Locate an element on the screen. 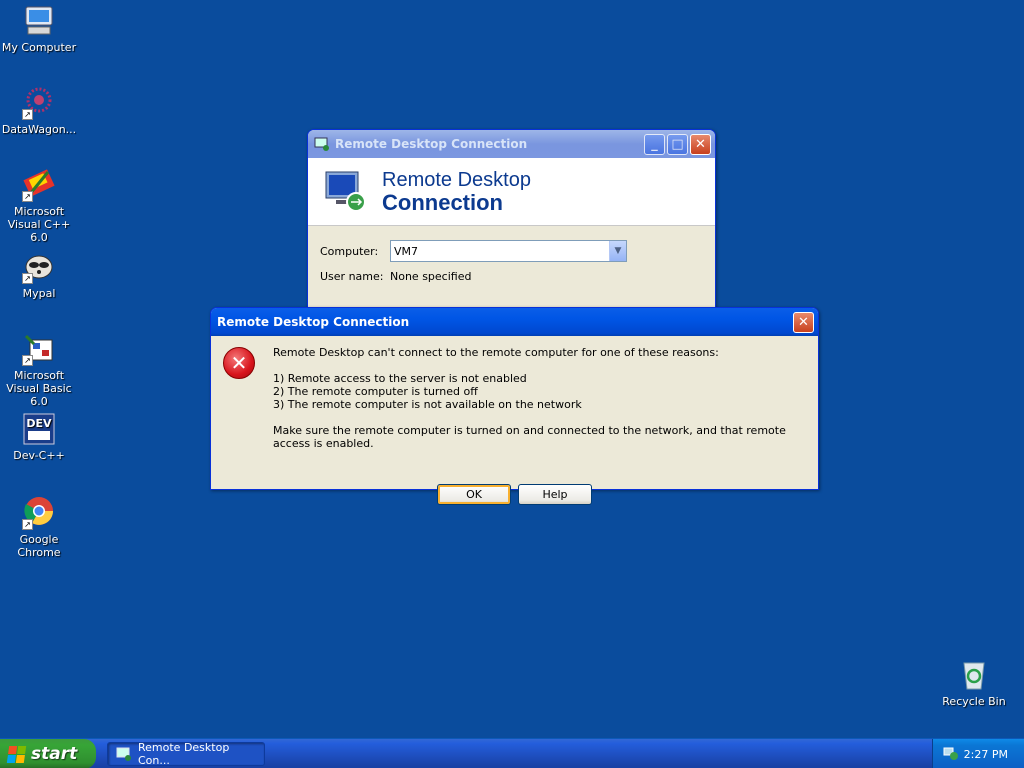  desktop-icon-visual-cpp: ↗ Microsoft Visual C++ 6.0 is located at coordinates (39, 206).